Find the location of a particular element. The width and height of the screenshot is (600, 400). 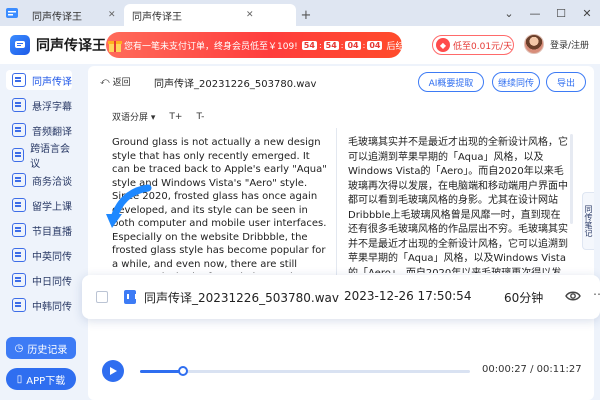

browser-tab-2: 同声传译王 ✕ is located at coordinates (210, 15).